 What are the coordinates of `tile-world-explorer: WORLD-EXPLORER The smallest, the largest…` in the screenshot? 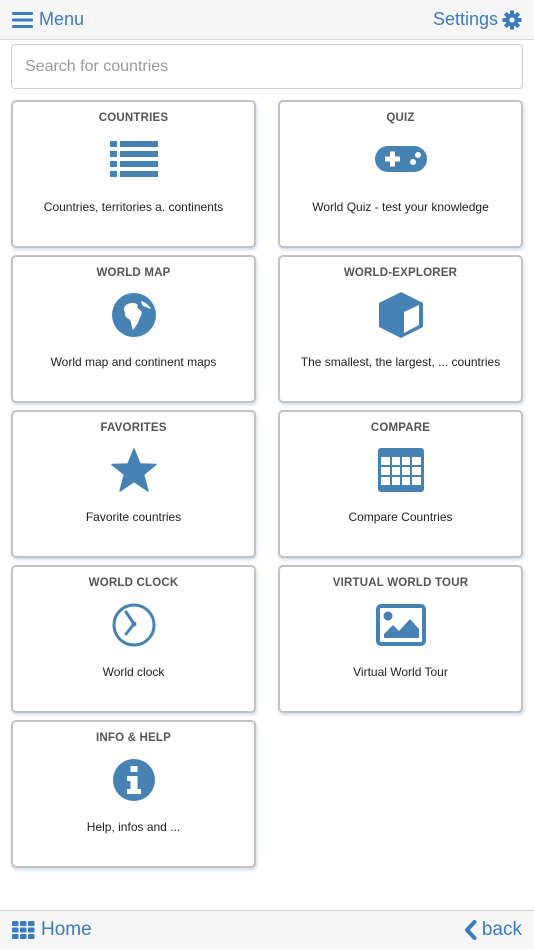 It's located at (400, 329).